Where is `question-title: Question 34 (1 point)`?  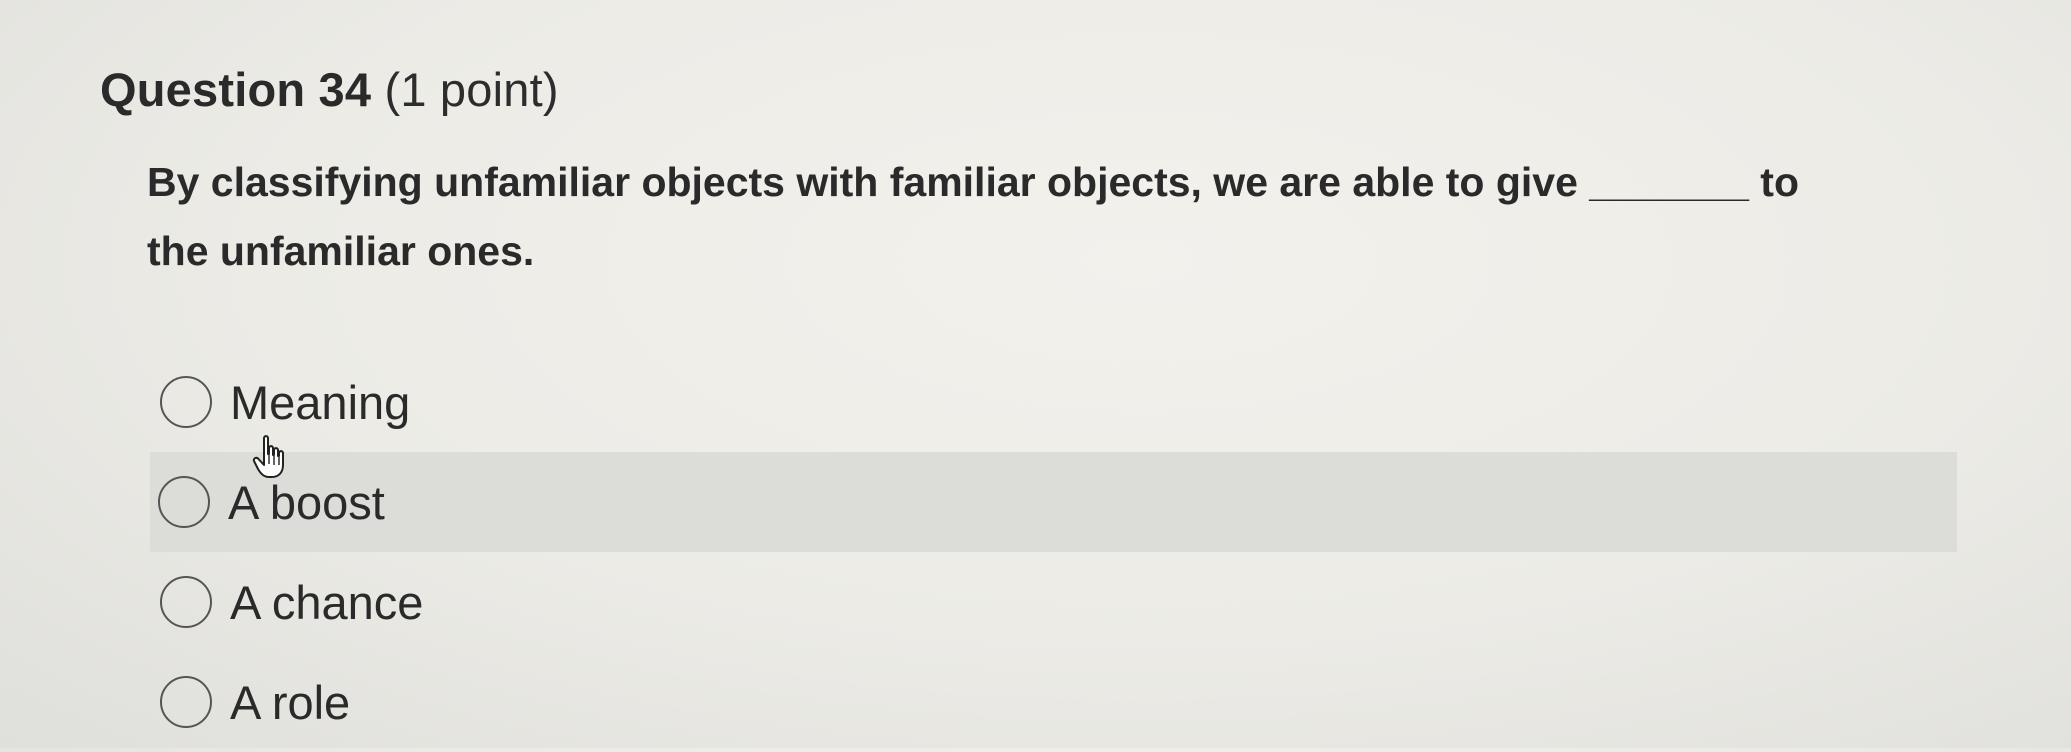
question-title: Question 34 (1 point) is located at coordinates (329, 90).